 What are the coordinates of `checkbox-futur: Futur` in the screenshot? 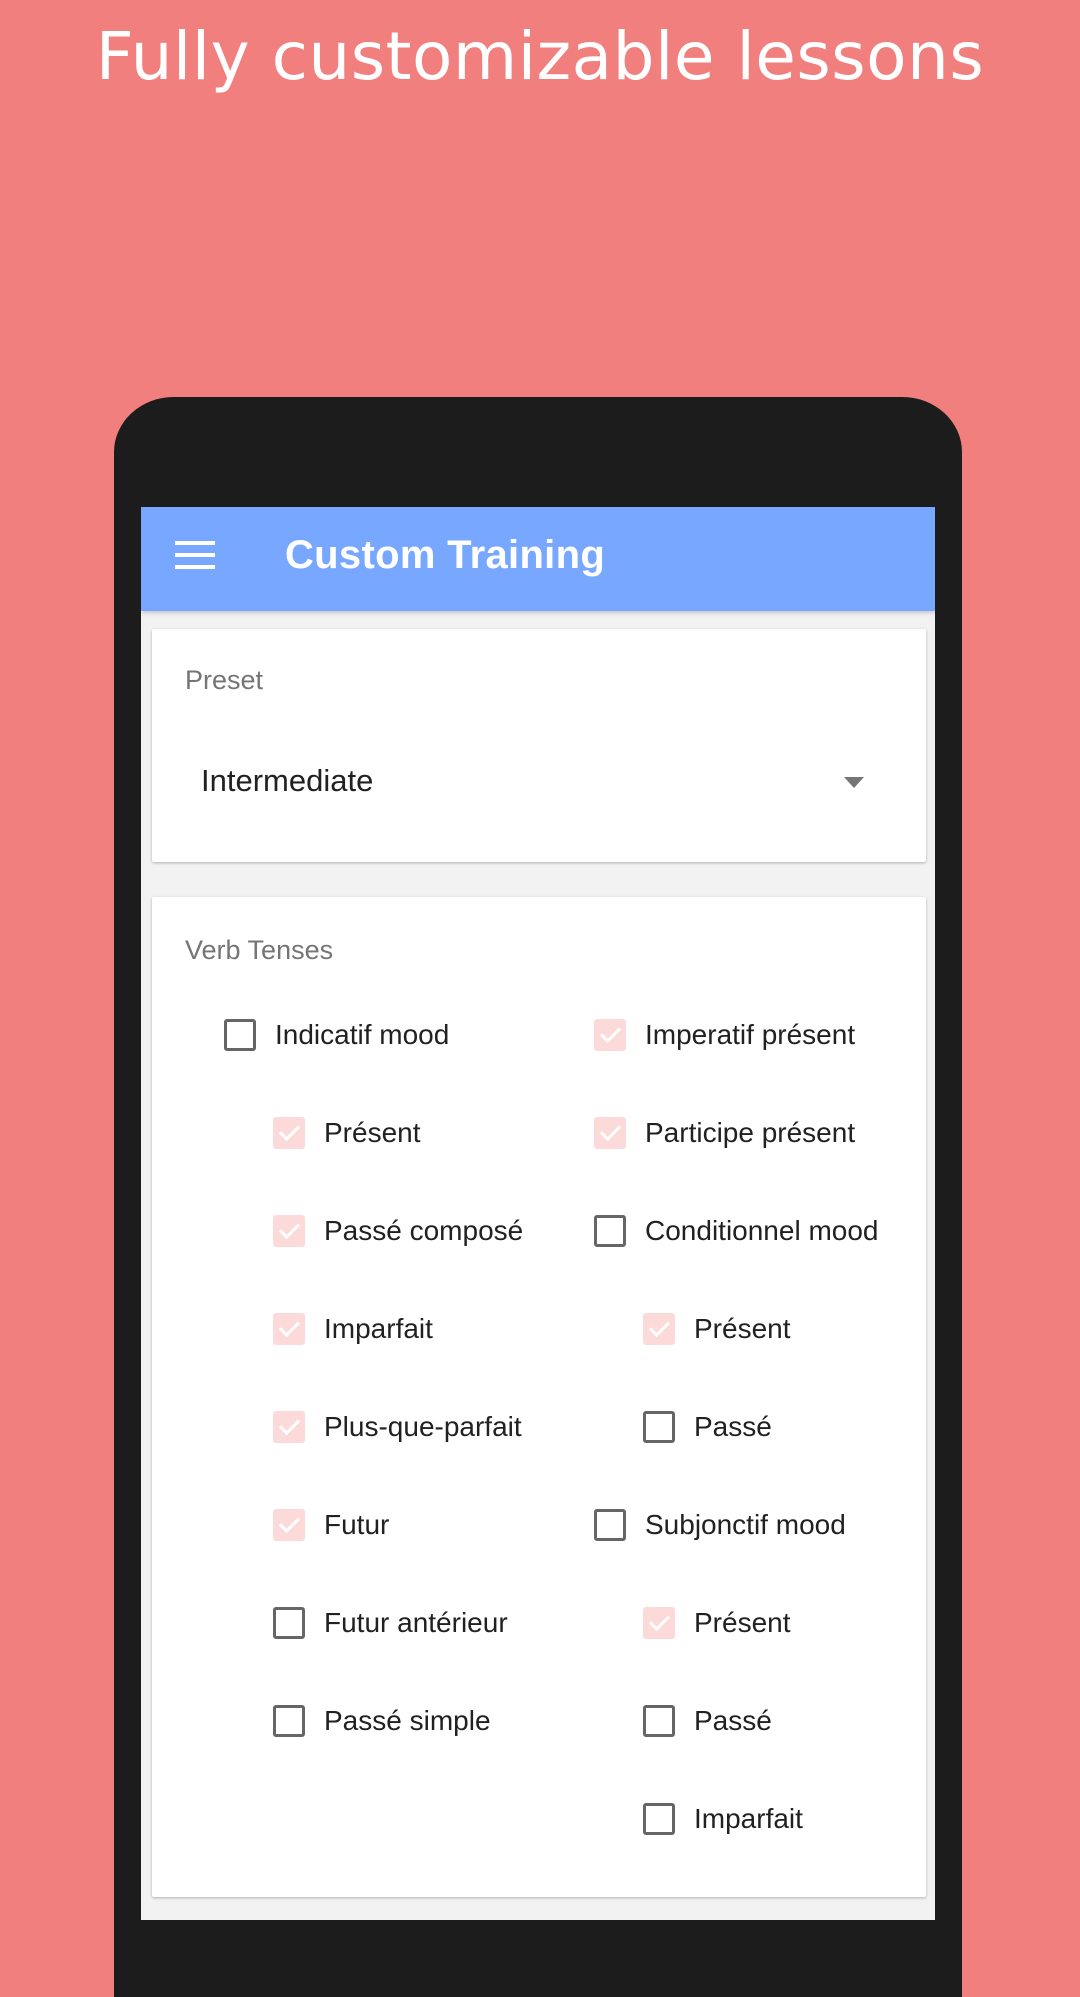 It's located at (331, 1525).